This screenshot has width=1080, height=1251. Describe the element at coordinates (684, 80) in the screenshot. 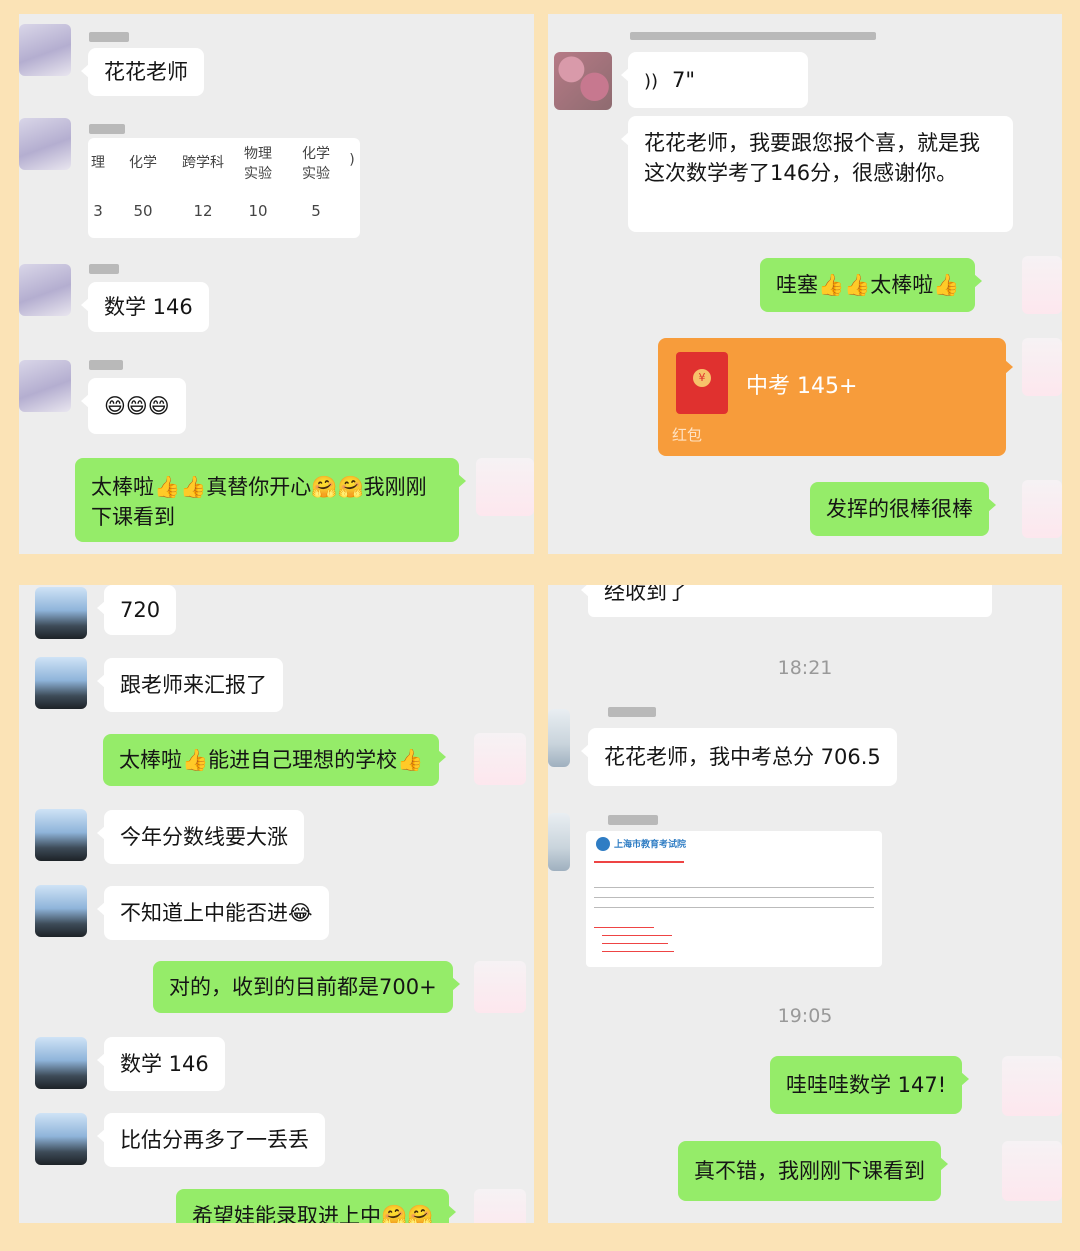

I see `voice-duration: 7"` at that location.